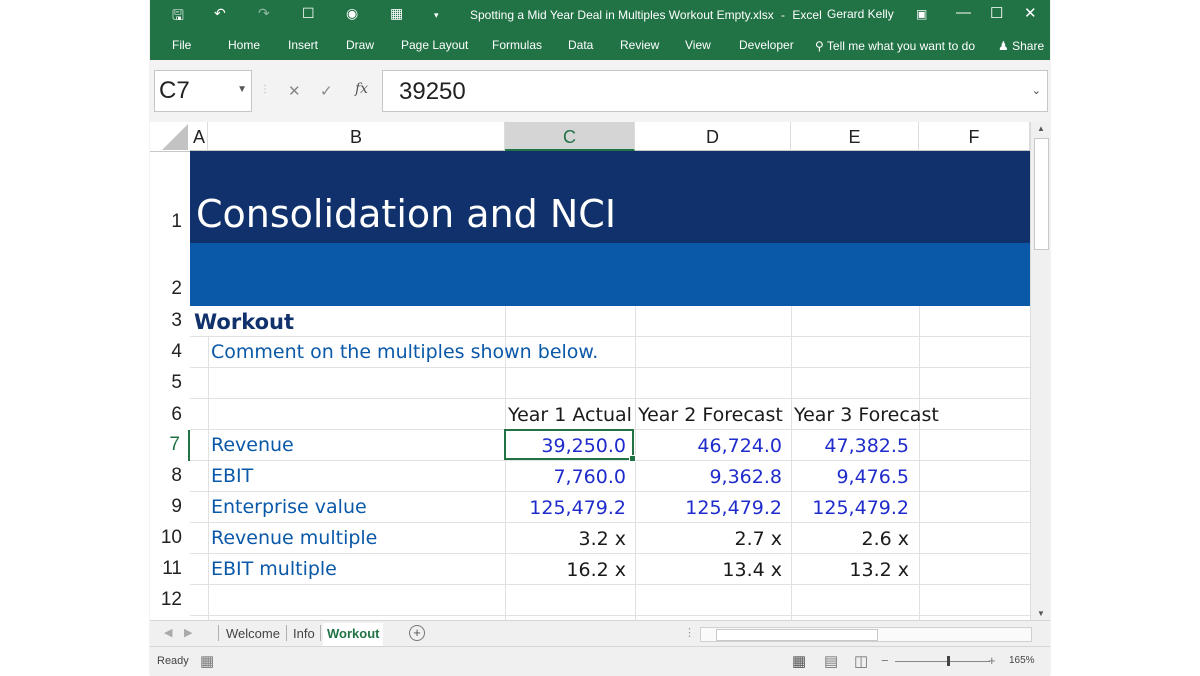 The image size is (1200, 676). I want to click on row-header-4: 4, so click(170, 352).